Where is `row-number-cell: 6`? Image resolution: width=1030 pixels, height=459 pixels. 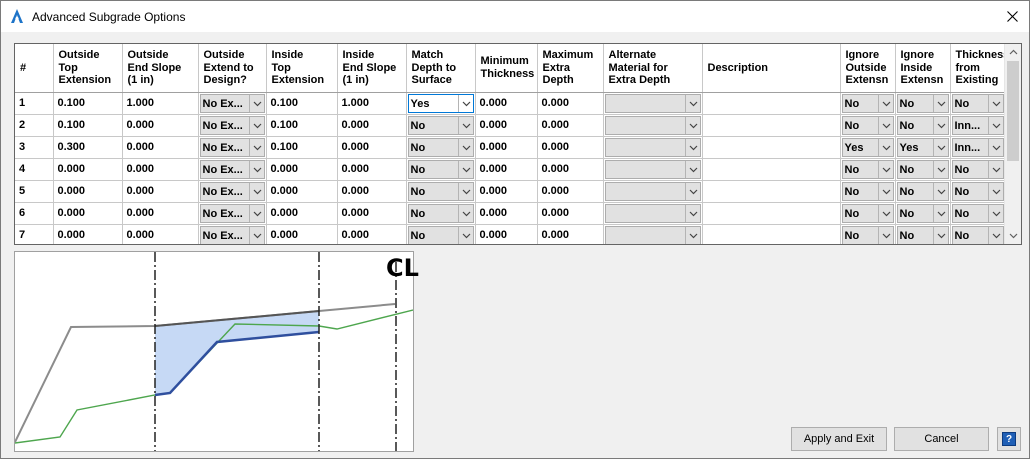
row-number-cell: 6 is located at coordinates (34, 213).